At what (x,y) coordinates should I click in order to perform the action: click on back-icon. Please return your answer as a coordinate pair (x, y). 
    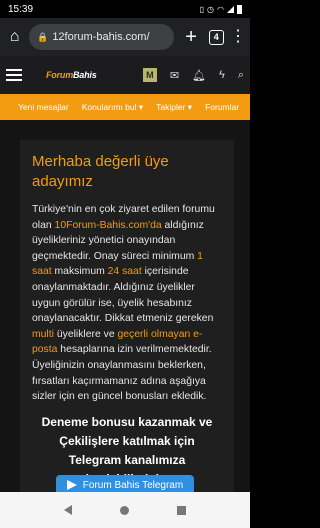
    Looking at the image, I should click on (68, 510).